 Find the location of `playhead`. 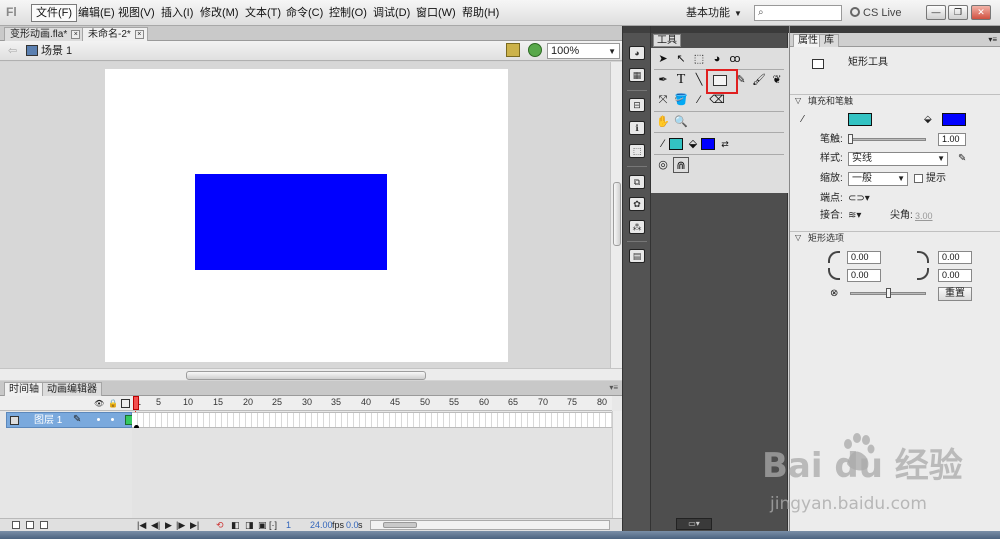

playhead is located at coordinates (136, 403).